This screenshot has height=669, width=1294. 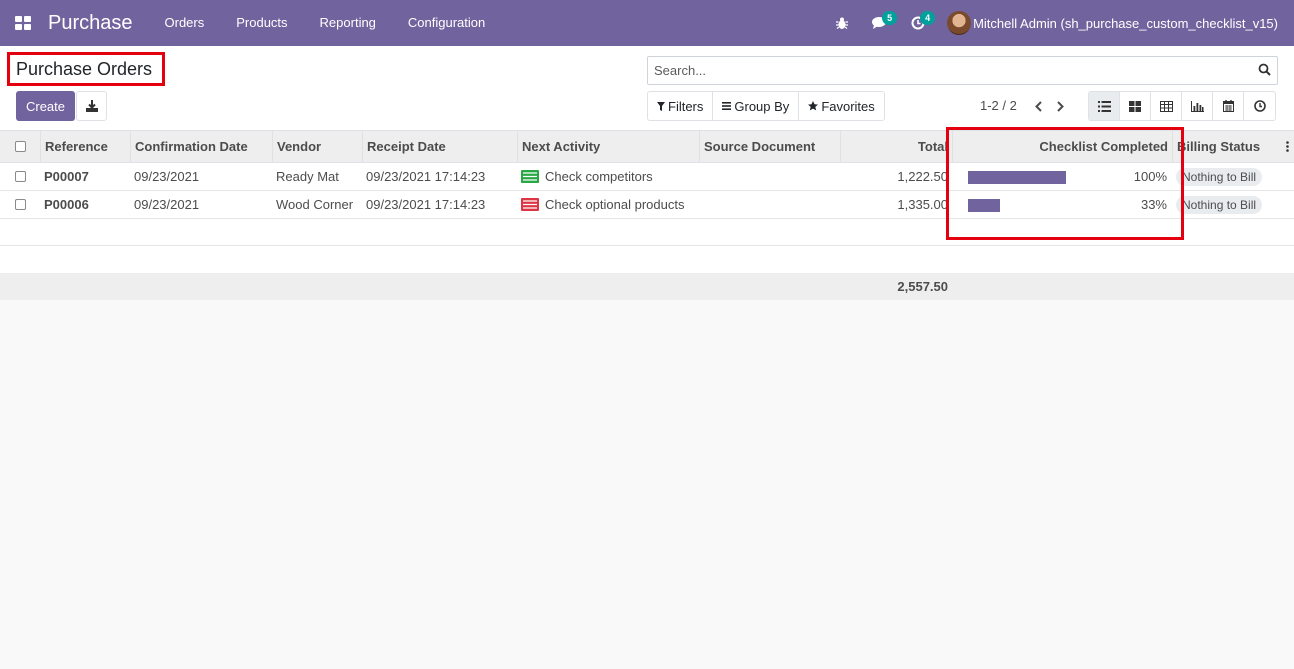 I want to click on search-options: Filters Group By Favorites, so click(x=766, y=106).